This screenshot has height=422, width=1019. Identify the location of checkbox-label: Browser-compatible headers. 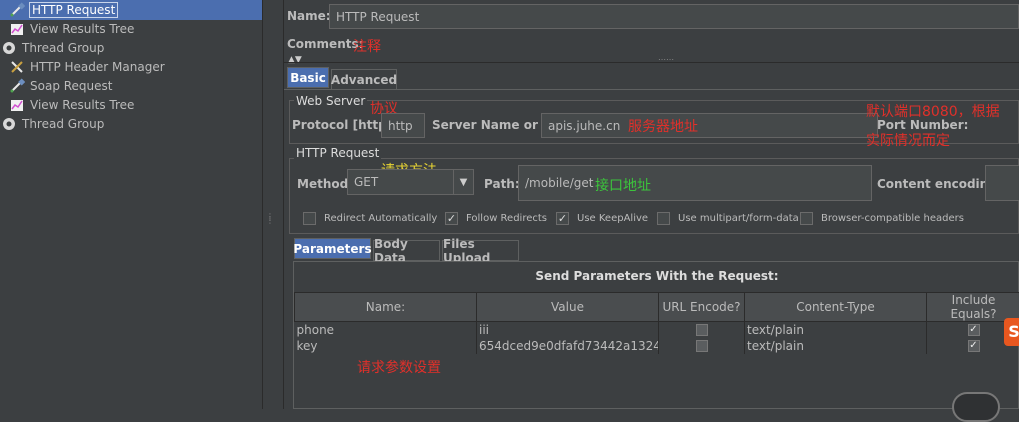
(892, 218).